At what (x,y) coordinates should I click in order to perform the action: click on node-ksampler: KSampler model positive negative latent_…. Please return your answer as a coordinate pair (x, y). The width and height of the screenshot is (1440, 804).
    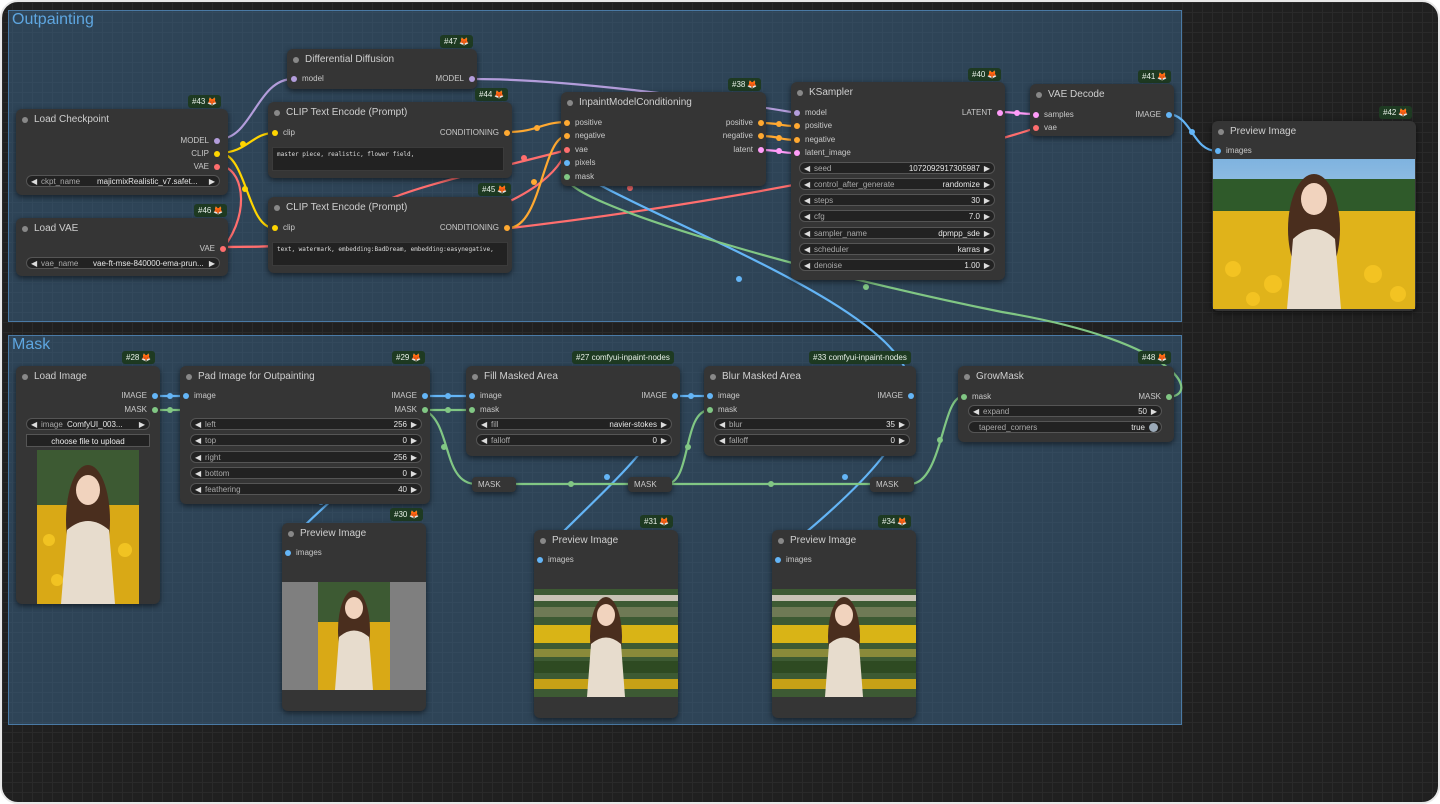
    Looking at the image, I should click on (898, 181).